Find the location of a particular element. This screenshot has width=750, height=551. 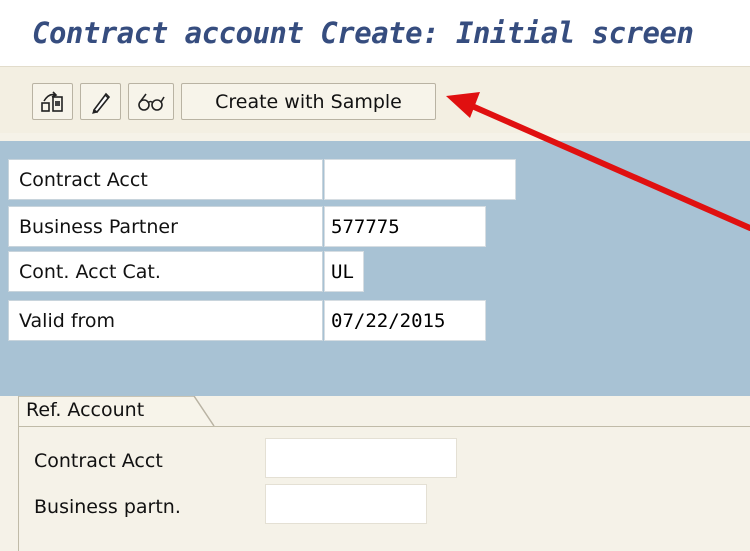

ref-account-divider is located at coordinates (384, 426).